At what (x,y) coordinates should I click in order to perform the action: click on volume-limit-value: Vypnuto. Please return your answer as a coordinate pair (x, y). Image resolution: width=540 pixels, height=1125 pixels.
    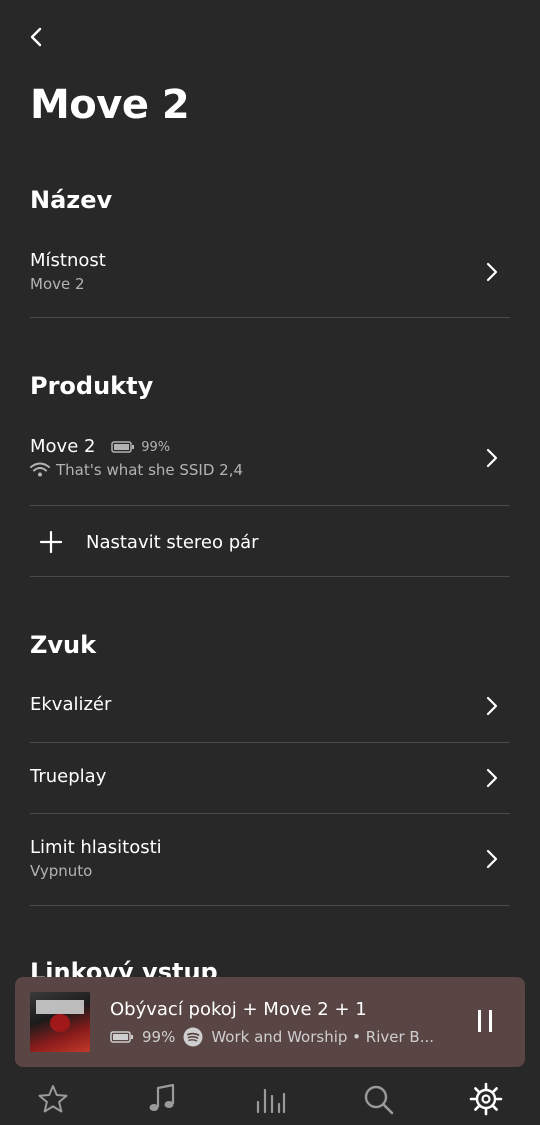
    Looking at the image, I should click on (61, 871).